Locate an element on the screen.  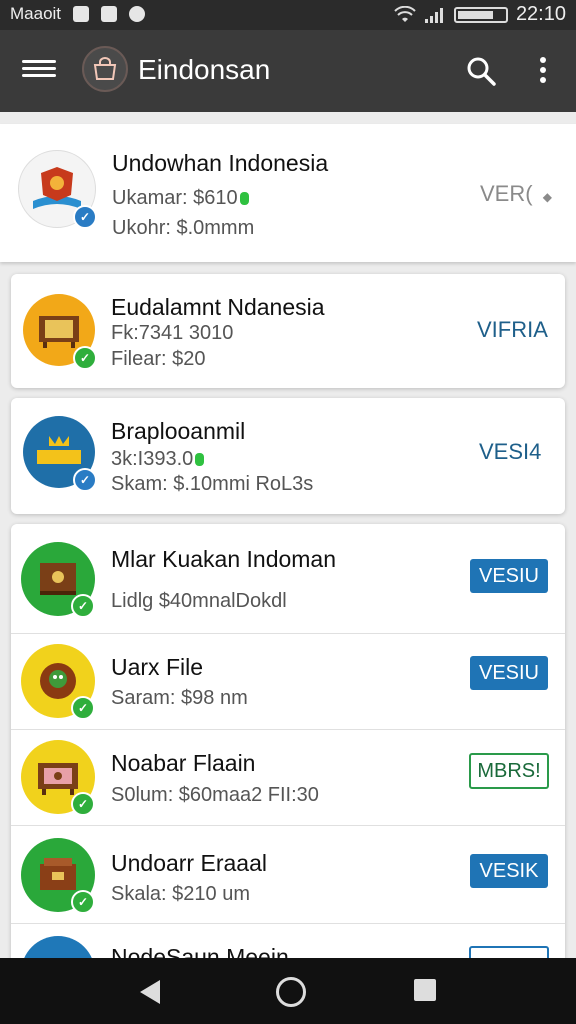
item-action-button: VIFRIA is located at coordinates (512, 330).